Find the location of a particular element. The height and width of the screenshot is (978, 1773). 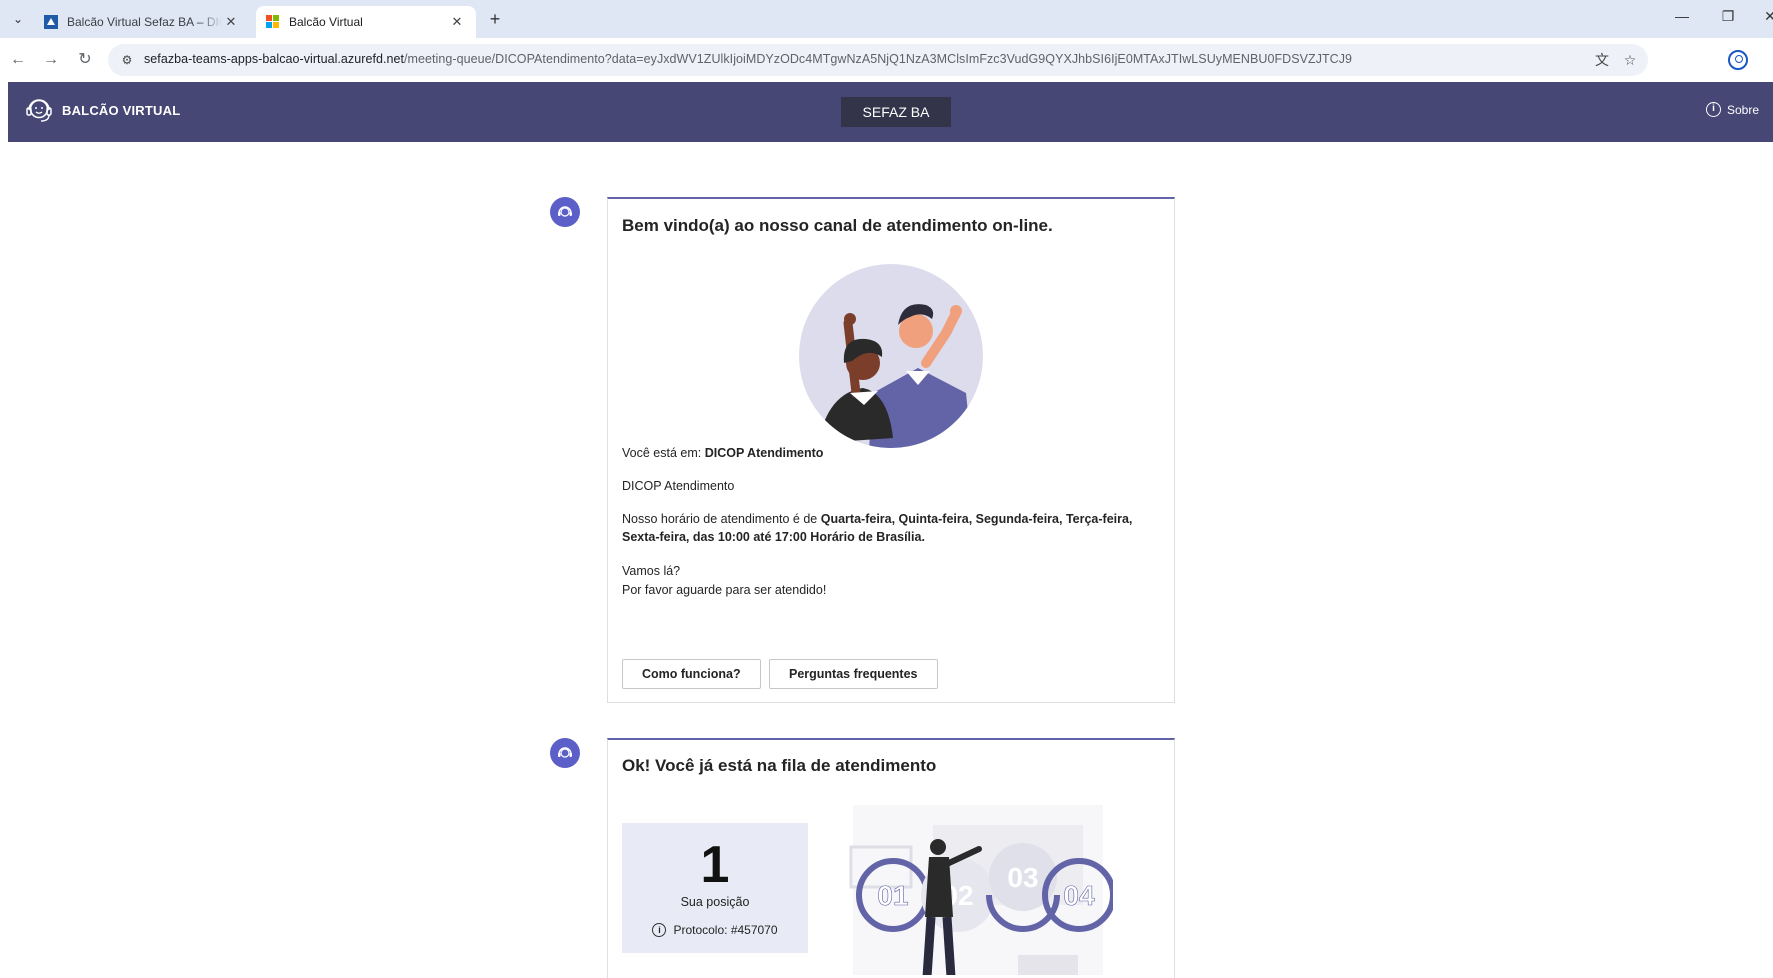

translate-icon: 文 is located at coordinates (1602, 60).